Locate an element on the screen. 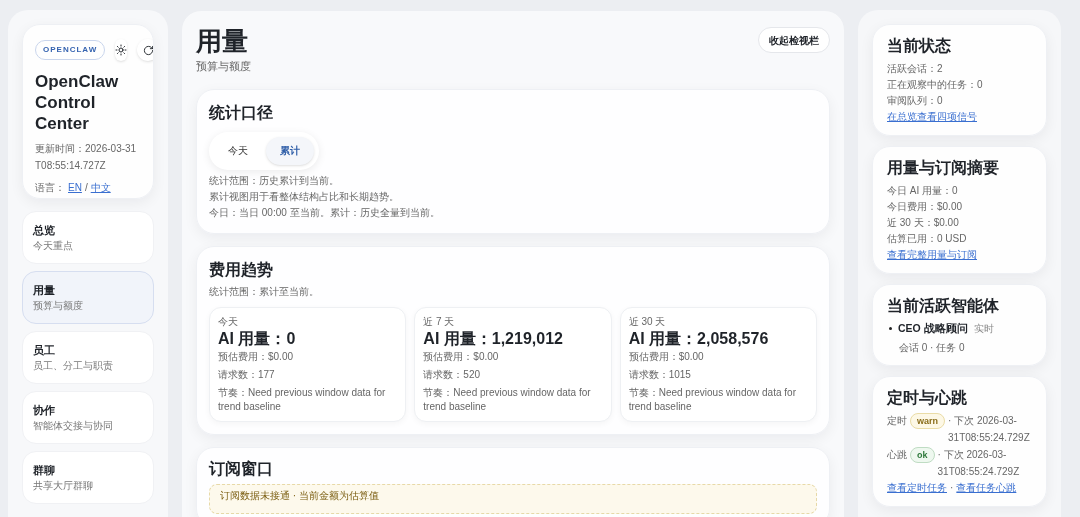 This screenshot has width=1080, height=517. agent-meta: 会话 0 · 任务 0 is located at coordinates (932, 347).